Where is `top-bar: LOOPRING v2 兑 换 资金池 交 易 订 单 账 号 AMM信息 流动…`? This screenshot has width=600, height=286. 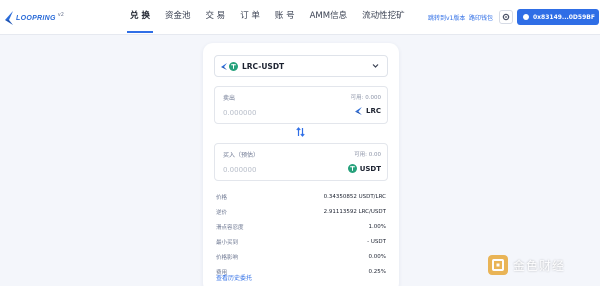 top-bar: LOOPRING v2 兑 换 资金池 交 易 订 单 账 号 AMM信息 流动… is located at coordinates (300, 17).